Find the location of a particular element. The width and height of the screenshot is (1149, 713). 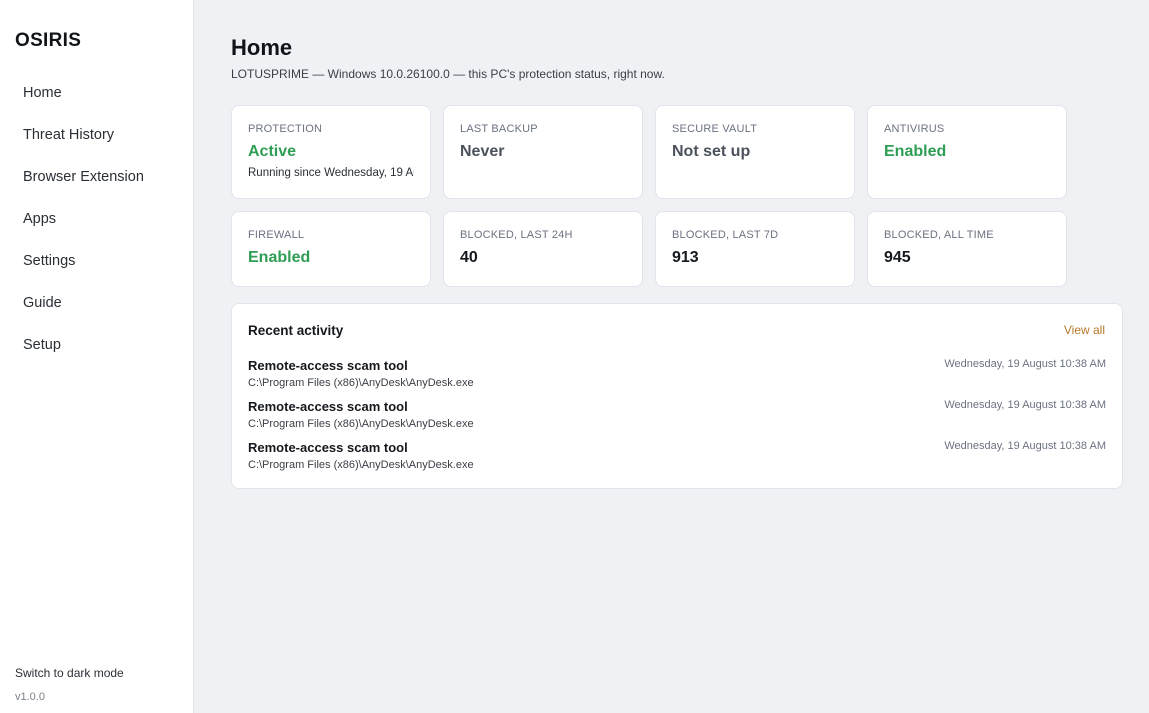

card-label: BLOCKED, ALL TIME is located at coordinates (939, 235).